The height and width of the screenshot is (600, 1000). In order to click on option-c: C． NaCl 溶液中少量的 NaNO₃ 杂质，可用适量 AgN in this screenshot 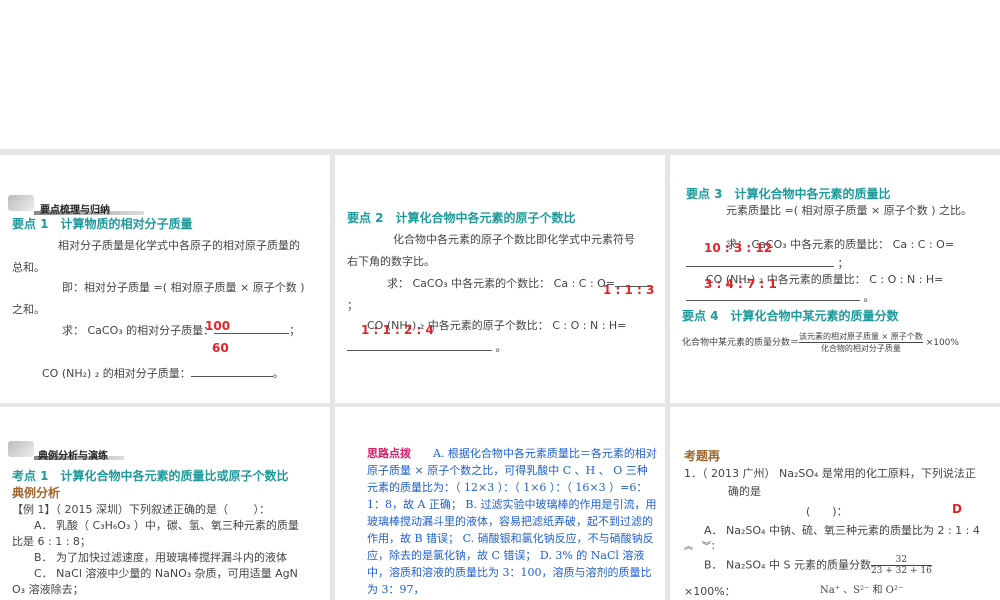, I will do `click(166, 573)`.